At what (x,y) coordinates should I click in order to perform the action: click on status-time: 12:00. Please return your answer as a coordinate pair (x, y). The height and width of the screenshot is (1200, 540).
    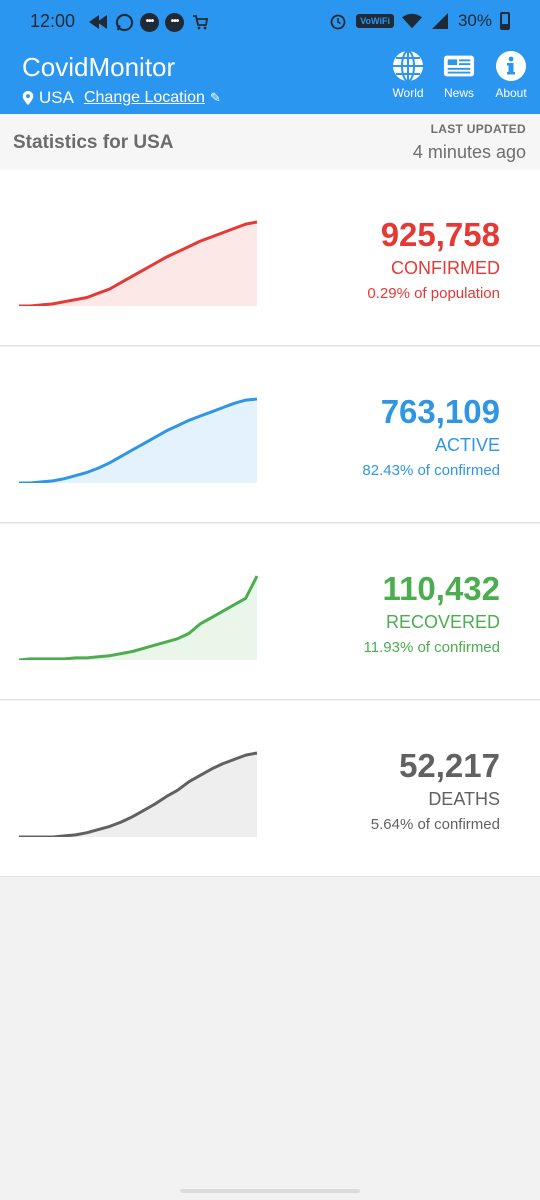
    Looking at the image, I should click on (53, 21).